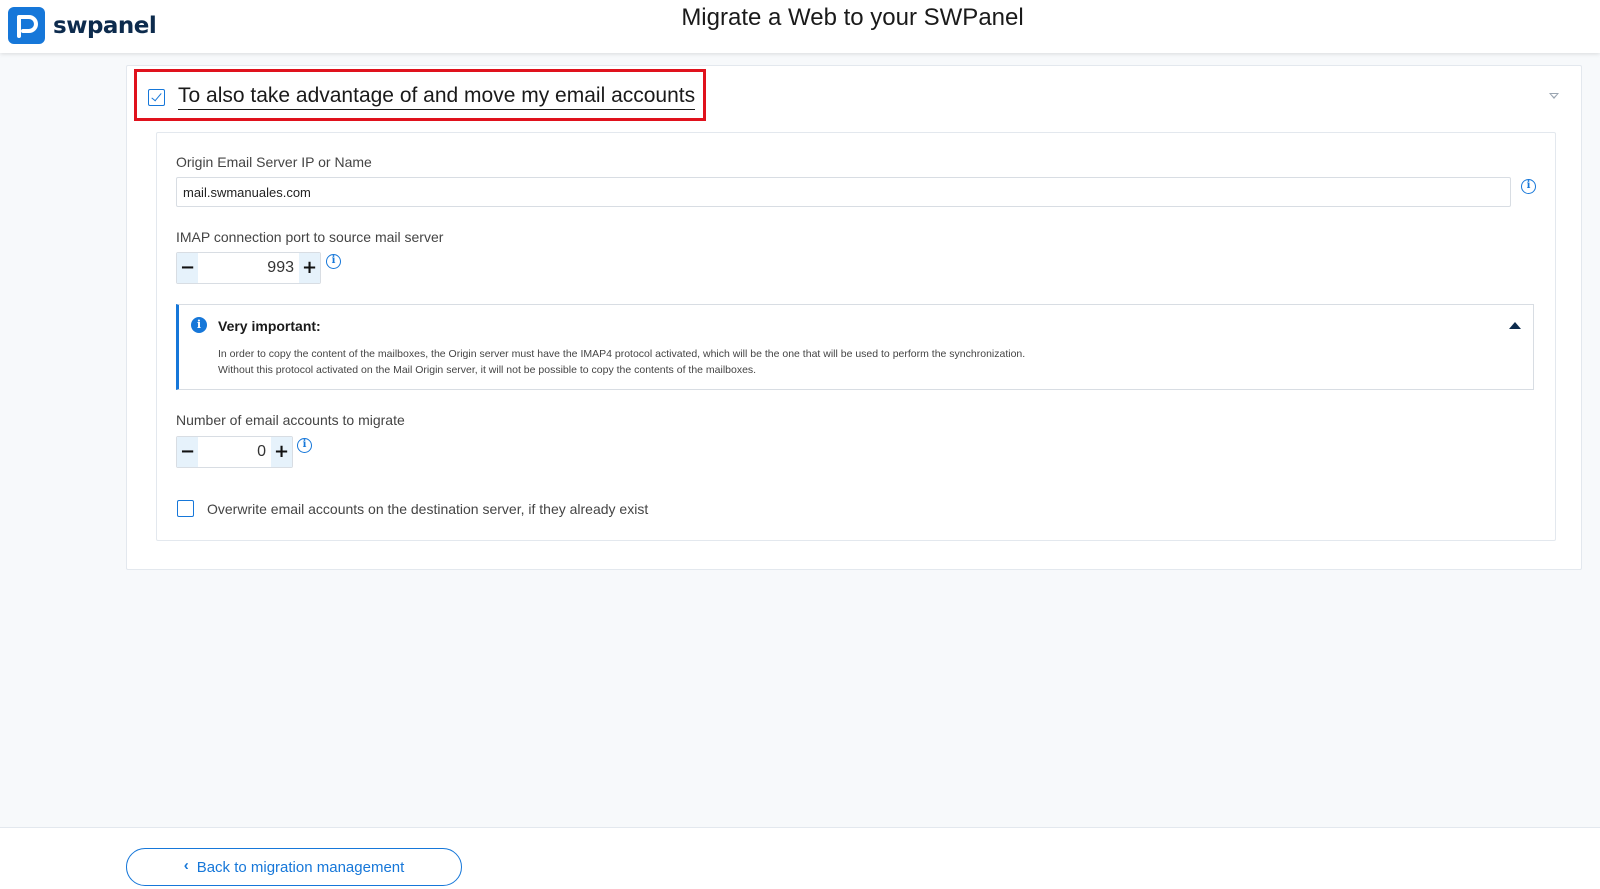 The image size is (1600, 889). I want to click on accounts-count-value: 0, so click(234, 452).